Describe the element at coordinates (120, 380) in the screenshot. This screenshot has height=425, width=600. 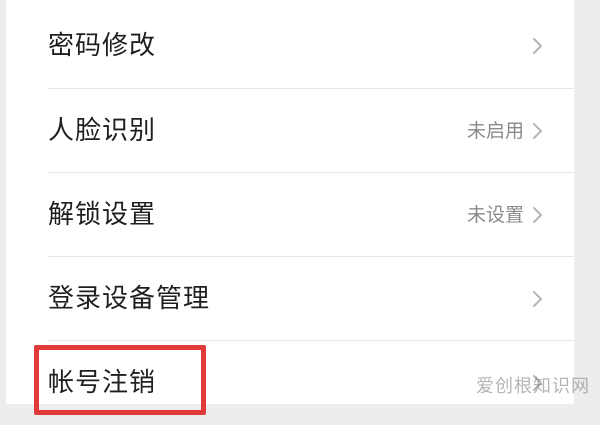
I see `highlight-box` at that location.